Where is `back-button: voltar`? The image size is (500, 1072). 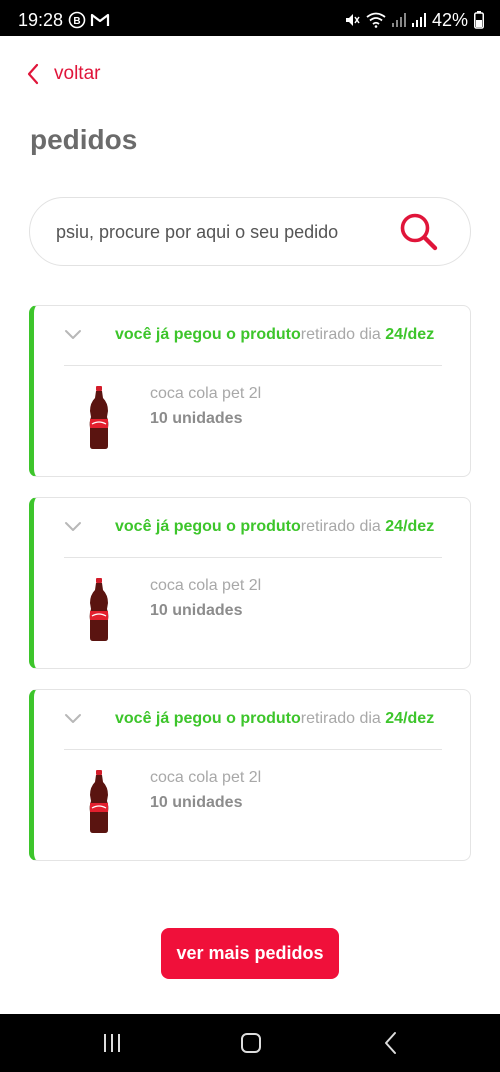 back-button: voltar is located at coordinates (63, 74).